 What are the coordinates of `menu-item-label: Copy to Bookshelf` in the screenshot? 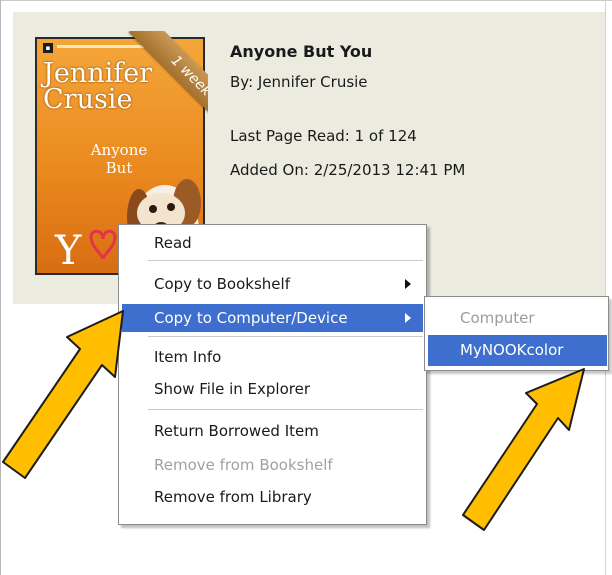 It's located at (222, 284).